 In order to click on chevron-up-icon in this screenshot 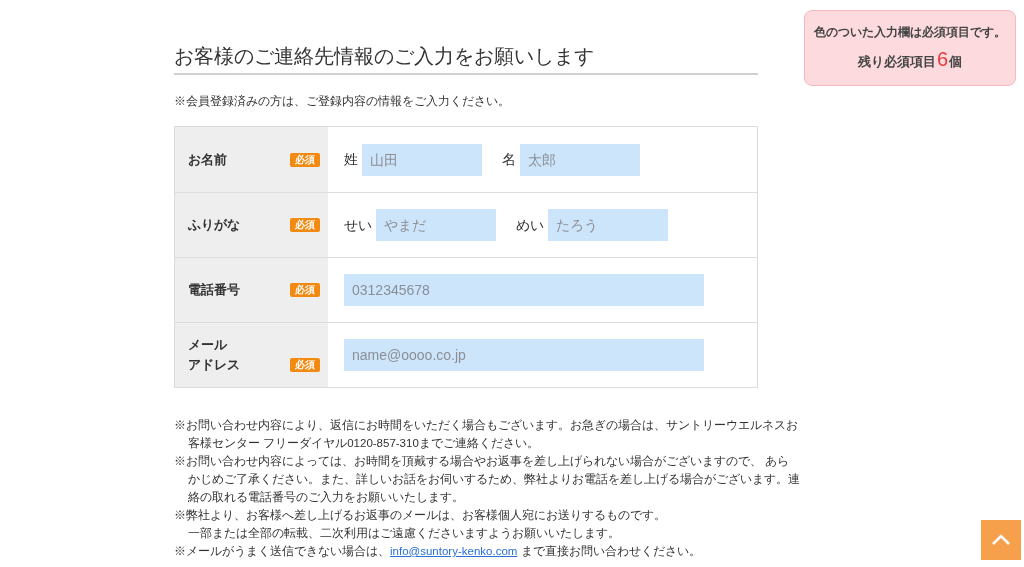, I will do `click(1001, 540)`.